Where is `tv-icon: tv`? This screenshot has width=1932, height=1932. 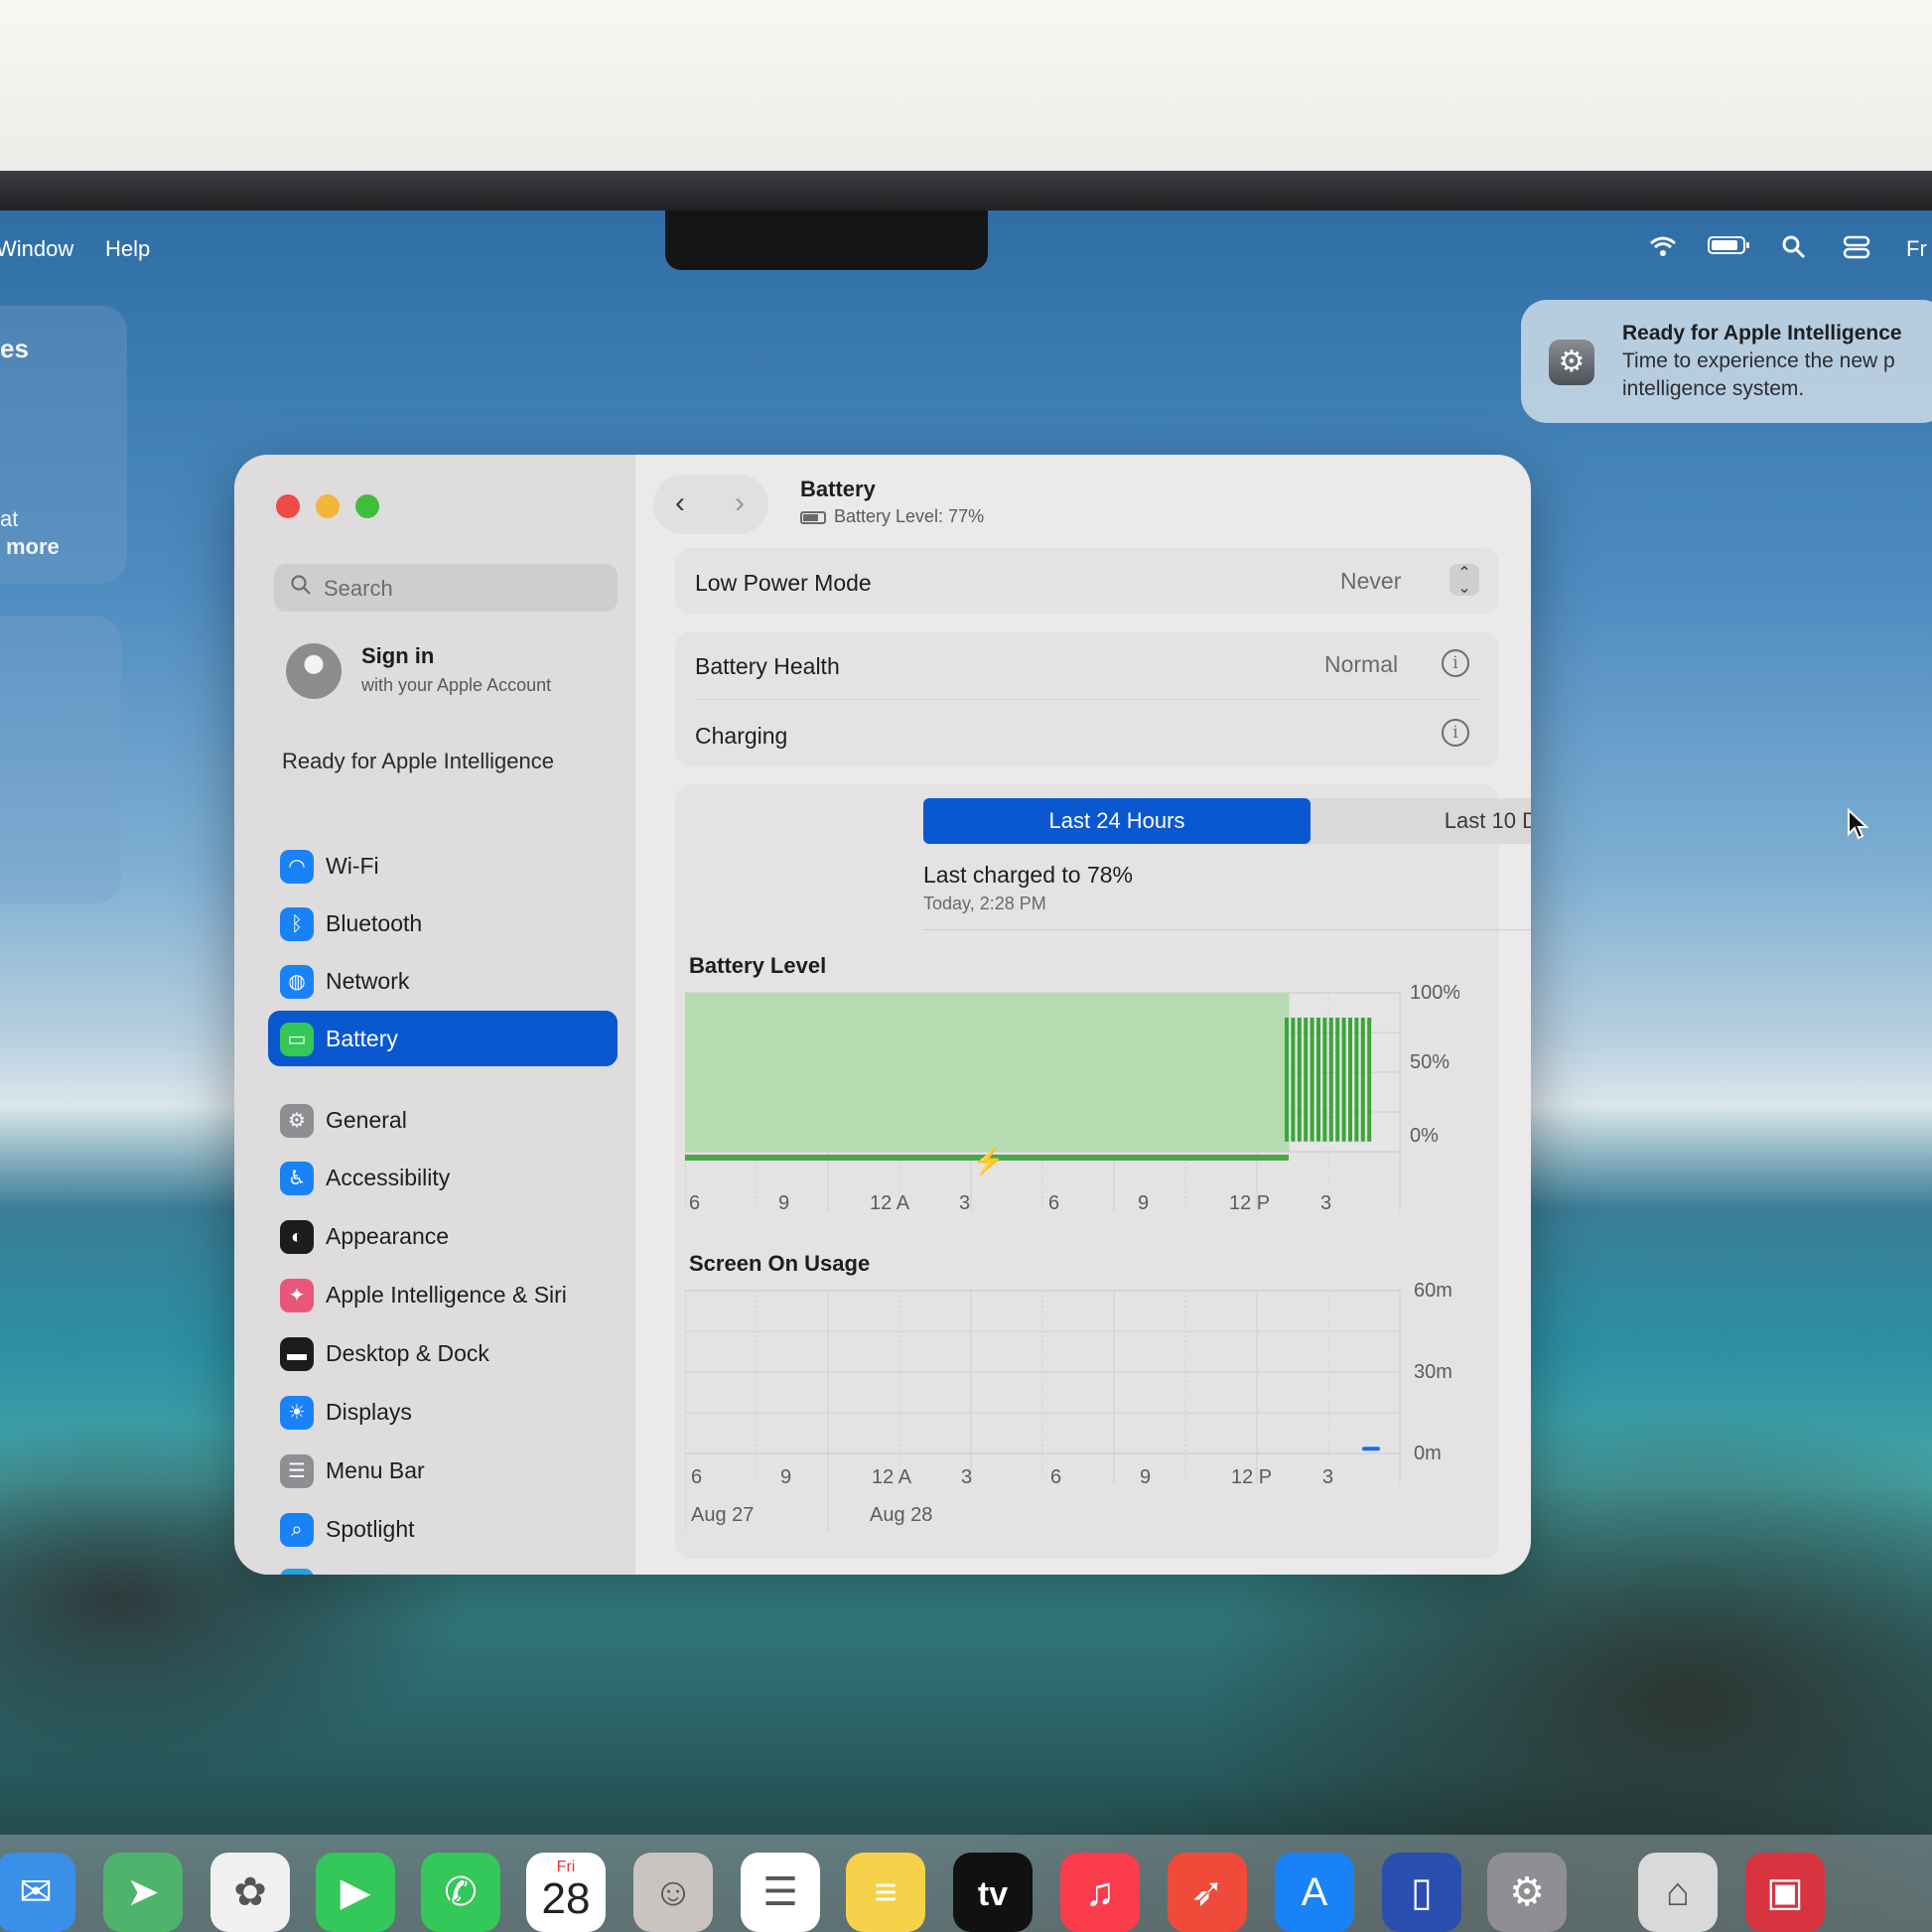
tv-icon: tv is located at coordinates (993, 1892).